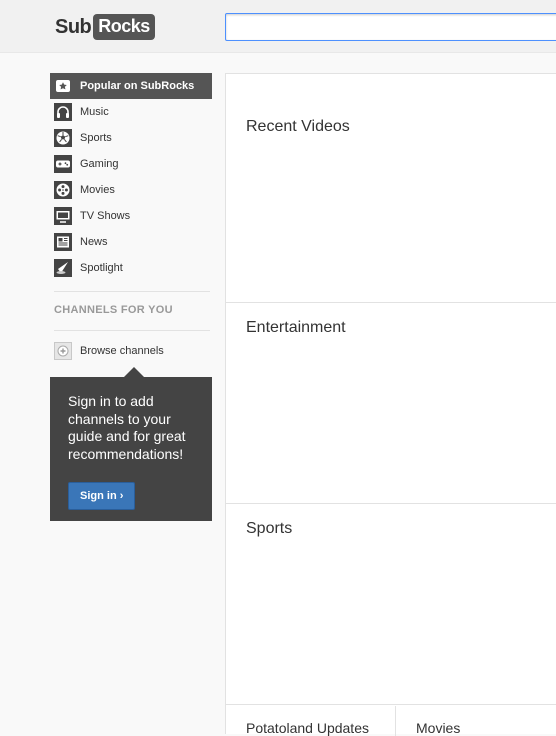  What do you see at coordinates (137, 86) in the screenshot?
I see `sidebar-item-label: Popular on SubRocks` at bounding box center [137, 86].